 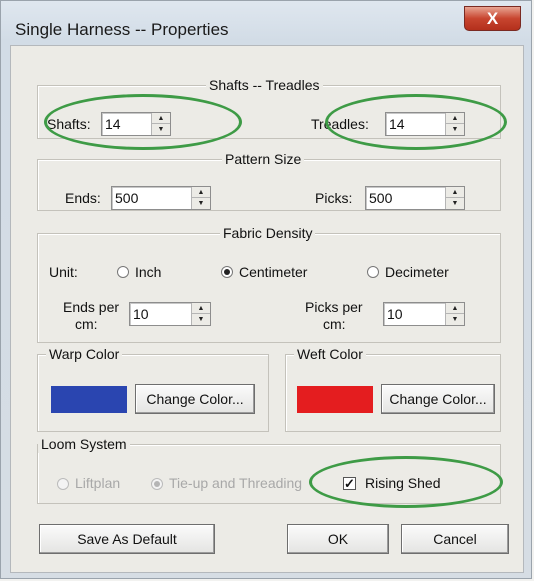 What do you see at coordinates (91, 307) in the screenshot?
I see `ends-per-label-line1: Ends per` at bounding box center [91, 307].